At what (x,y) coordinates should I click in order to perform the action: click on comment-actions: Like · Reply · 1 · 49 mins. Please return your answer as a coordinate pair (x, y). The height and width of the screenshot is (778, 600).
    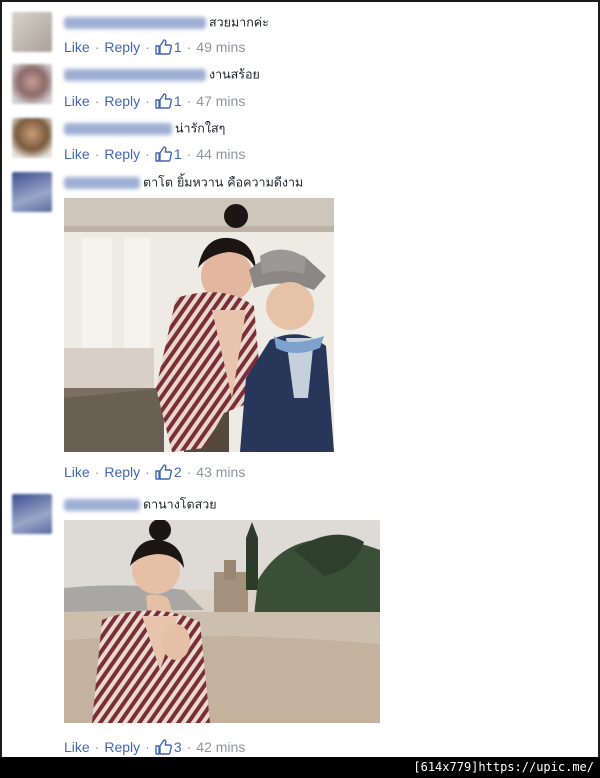
    Looking at the image, I should click on (155, 47).